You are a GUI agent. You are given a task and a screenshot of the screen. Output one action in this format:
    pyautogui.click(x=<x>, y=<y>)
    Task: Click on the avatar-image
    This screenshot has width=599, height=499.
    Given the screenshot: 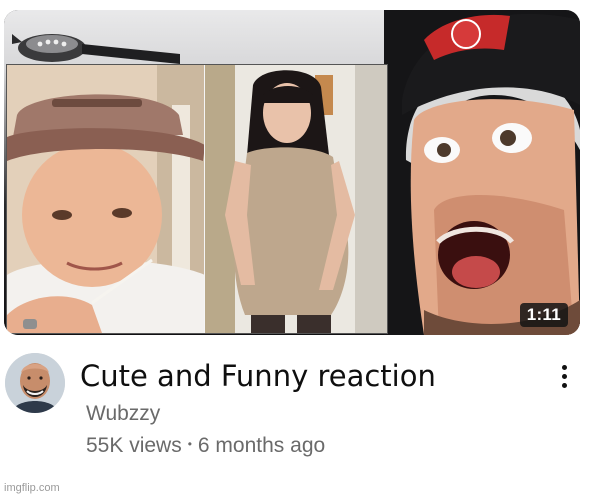 What is the action you would take?
    pyautogui.click(x=35, y=383)
    